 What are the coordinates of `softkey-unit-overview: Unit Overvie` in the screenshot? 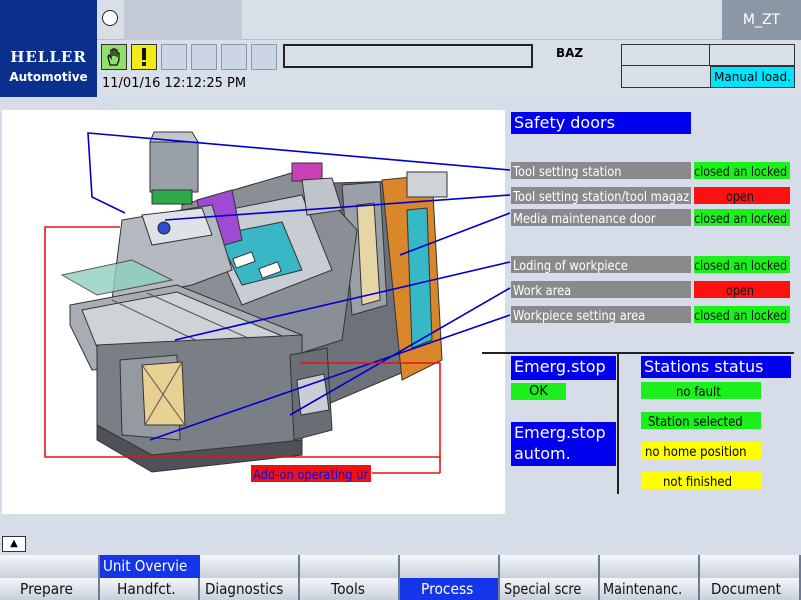 It's located at (150, 566).